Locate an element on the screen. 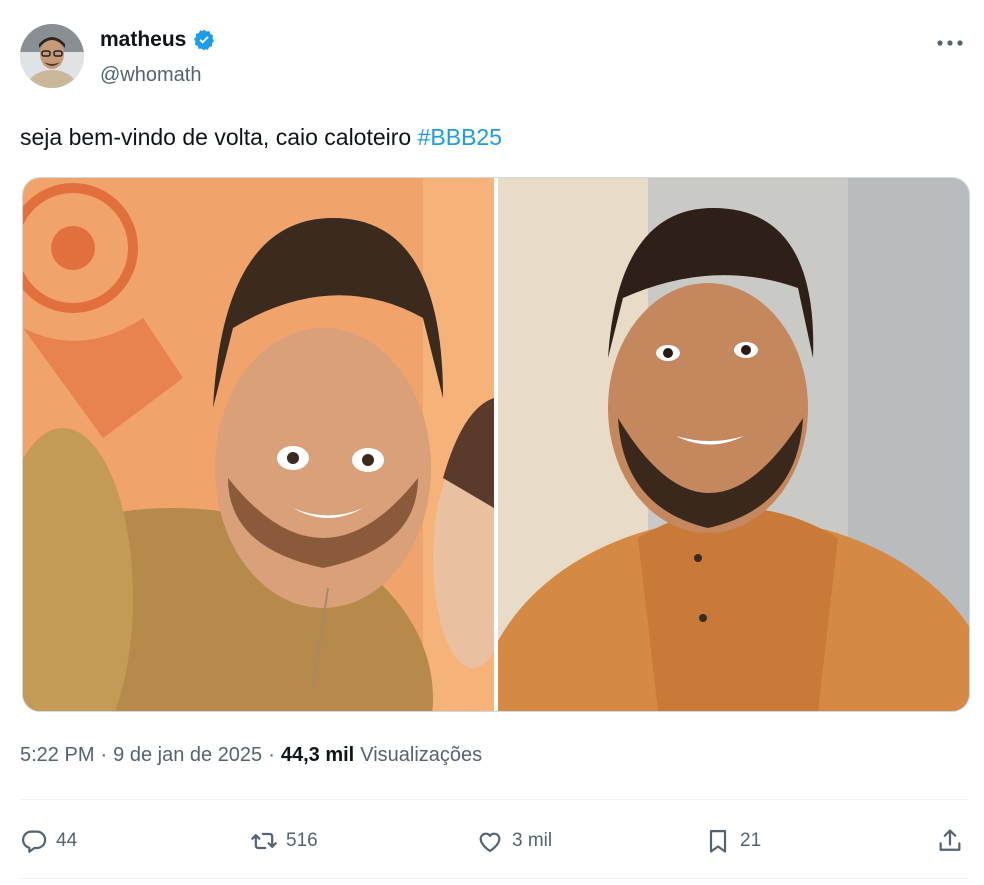 The image size is (984, 885). author-name-row: matheus is located at coordinates (158, 40).